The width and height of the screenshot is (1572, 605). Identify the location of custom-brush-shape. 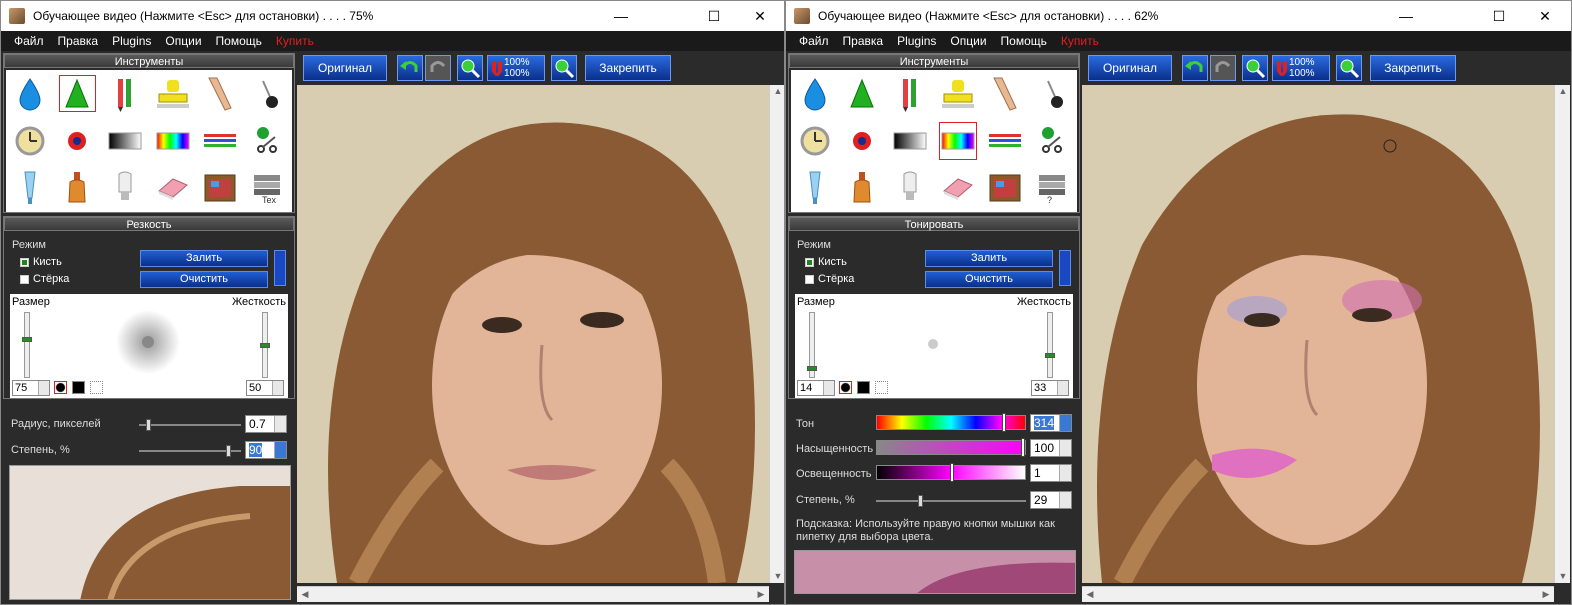
(881, 387).